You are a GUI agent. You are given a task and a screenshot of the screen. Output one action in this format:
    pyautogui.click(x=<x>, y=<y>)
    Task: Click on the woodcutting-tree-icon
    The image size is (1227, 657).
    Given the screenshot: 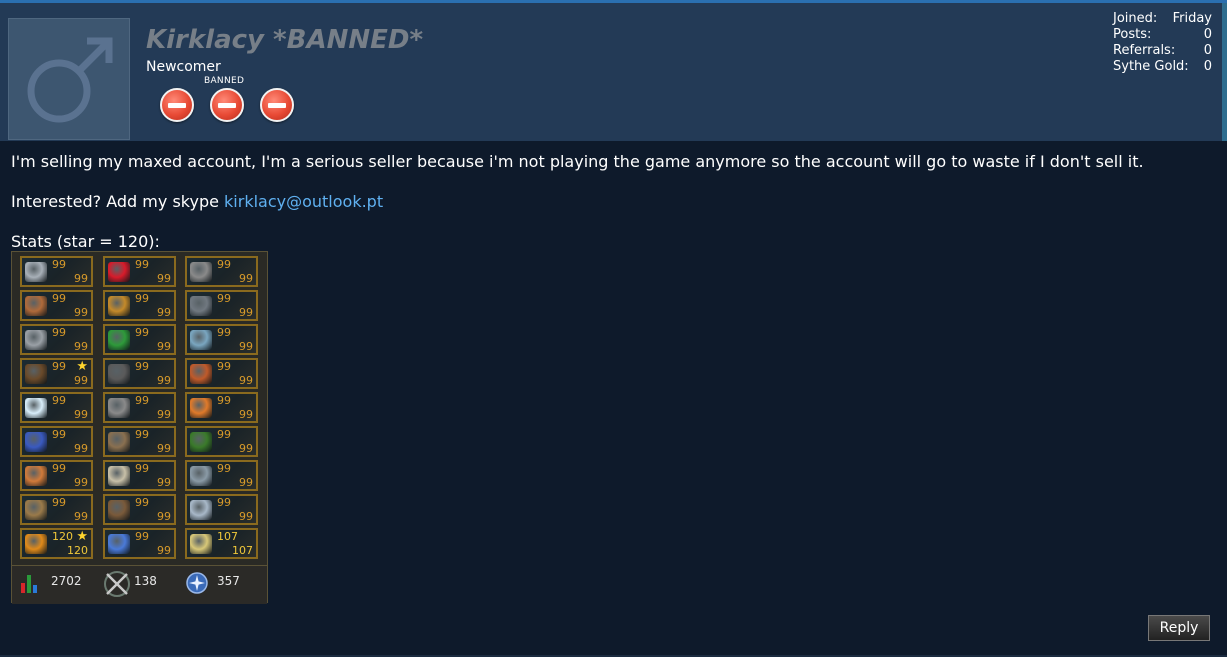 What is the action you would take?
    pyautogui.click(x=201, y=442)
    